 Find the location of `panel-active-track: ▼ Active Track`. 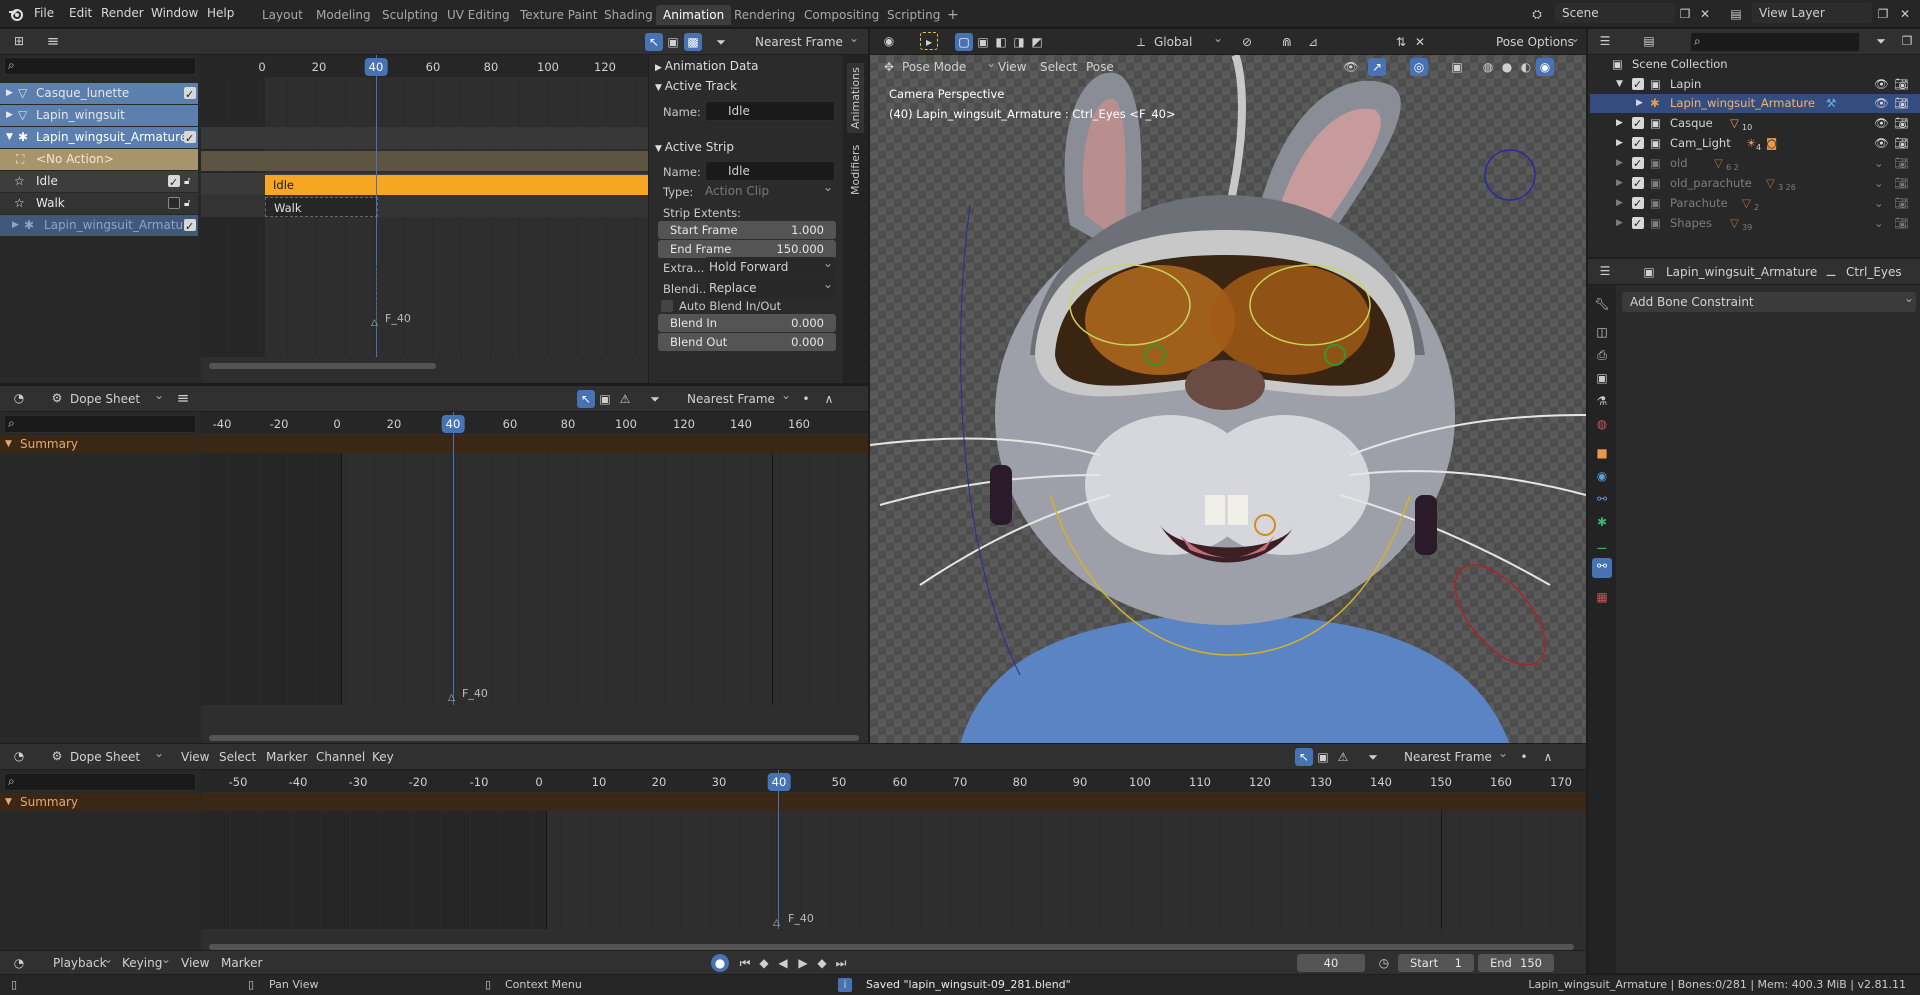

panel-active-track: ▼ Active Track is located at coordinates (696, 86).